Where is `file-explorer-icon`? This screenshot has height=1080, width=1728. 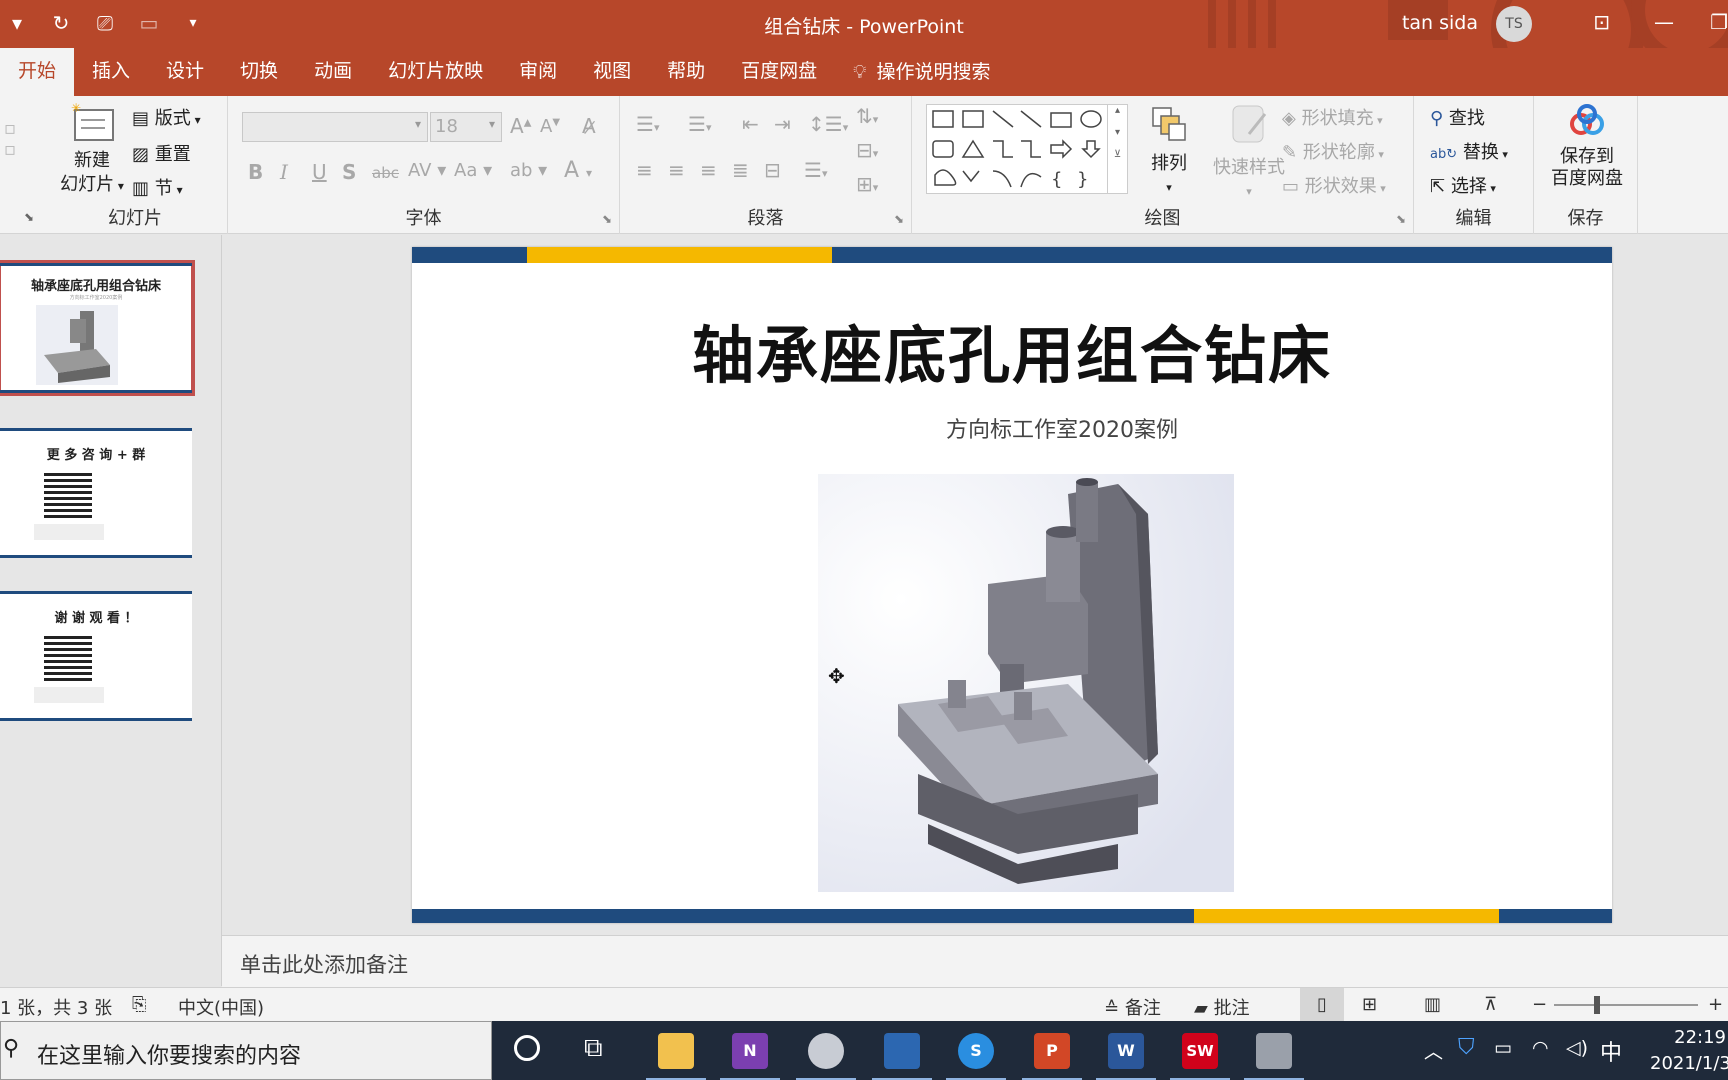
file-explorer-icon is located at coordinates (676, 1056).